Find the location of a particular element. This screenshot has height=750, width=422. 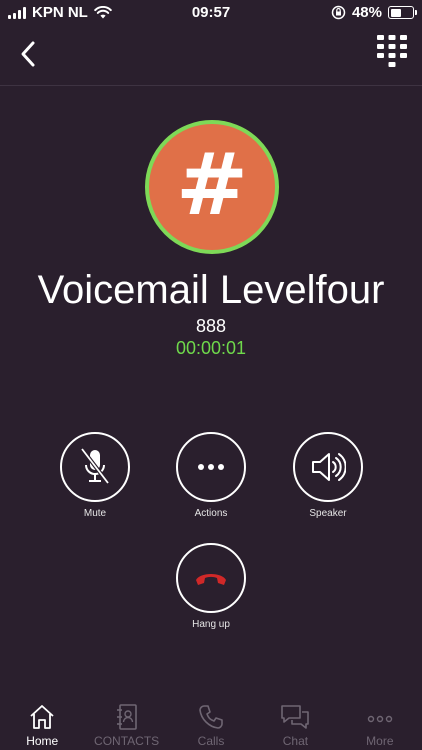

caller-name: Voicemail Levelfour is located at coordinates (211, 290).